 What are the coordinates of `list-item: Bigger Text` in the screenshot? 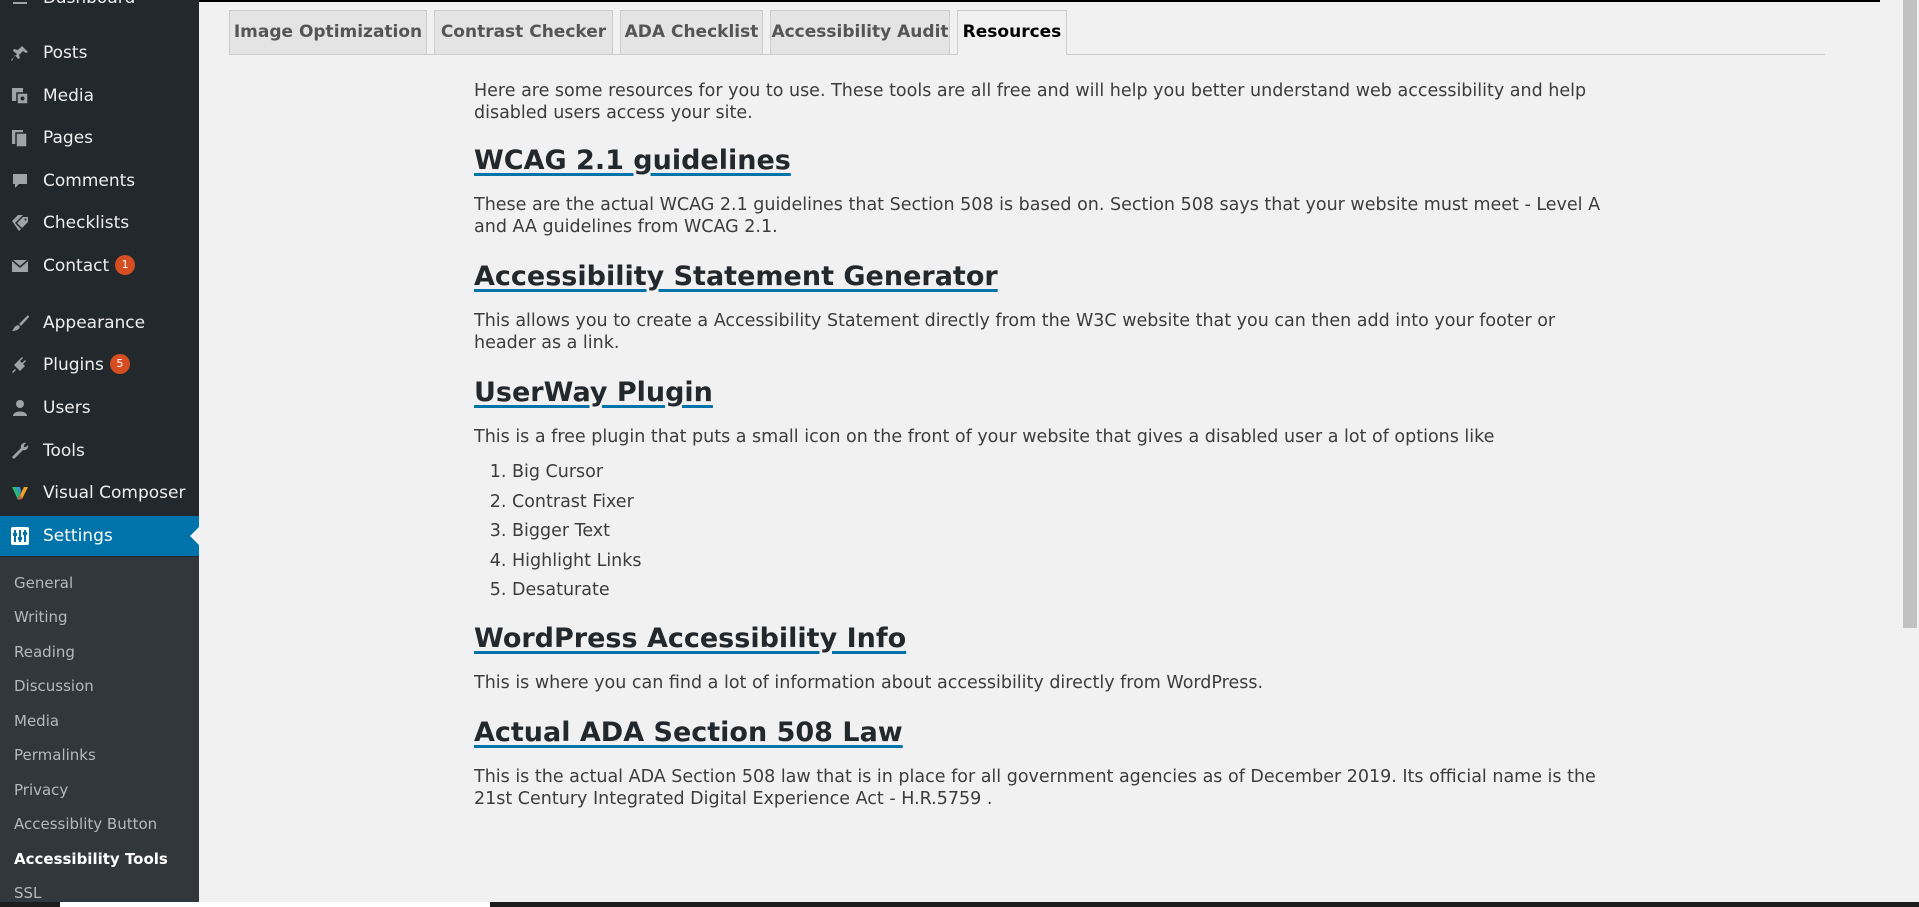 It's located at (1063, 532).